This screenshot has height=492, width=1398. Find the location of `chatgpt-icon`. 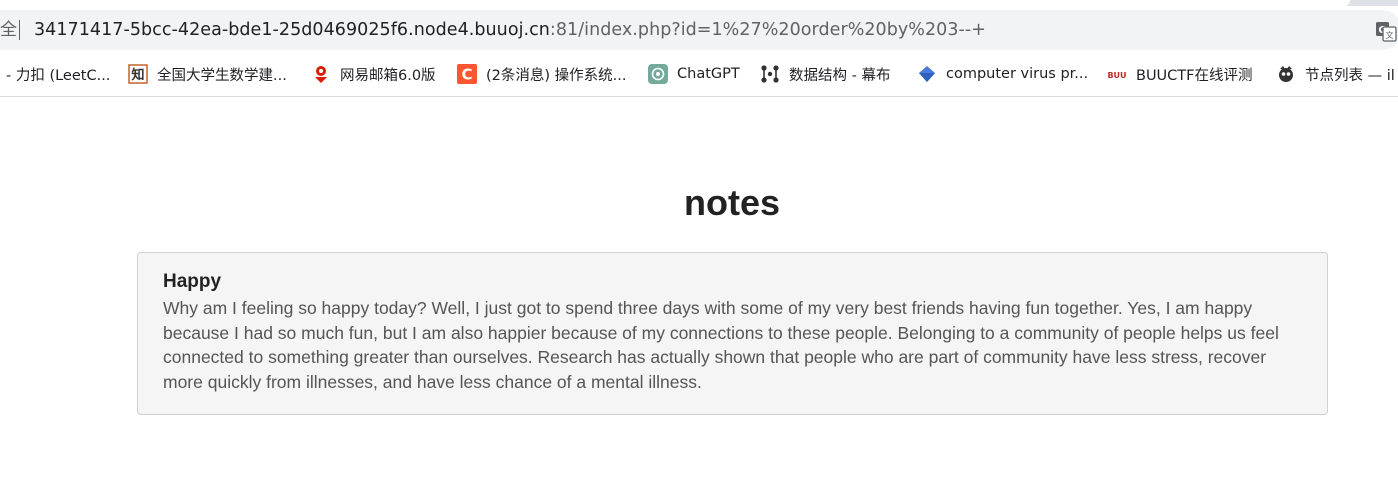

chatgpt-icon is located at coordinates (658, 74).